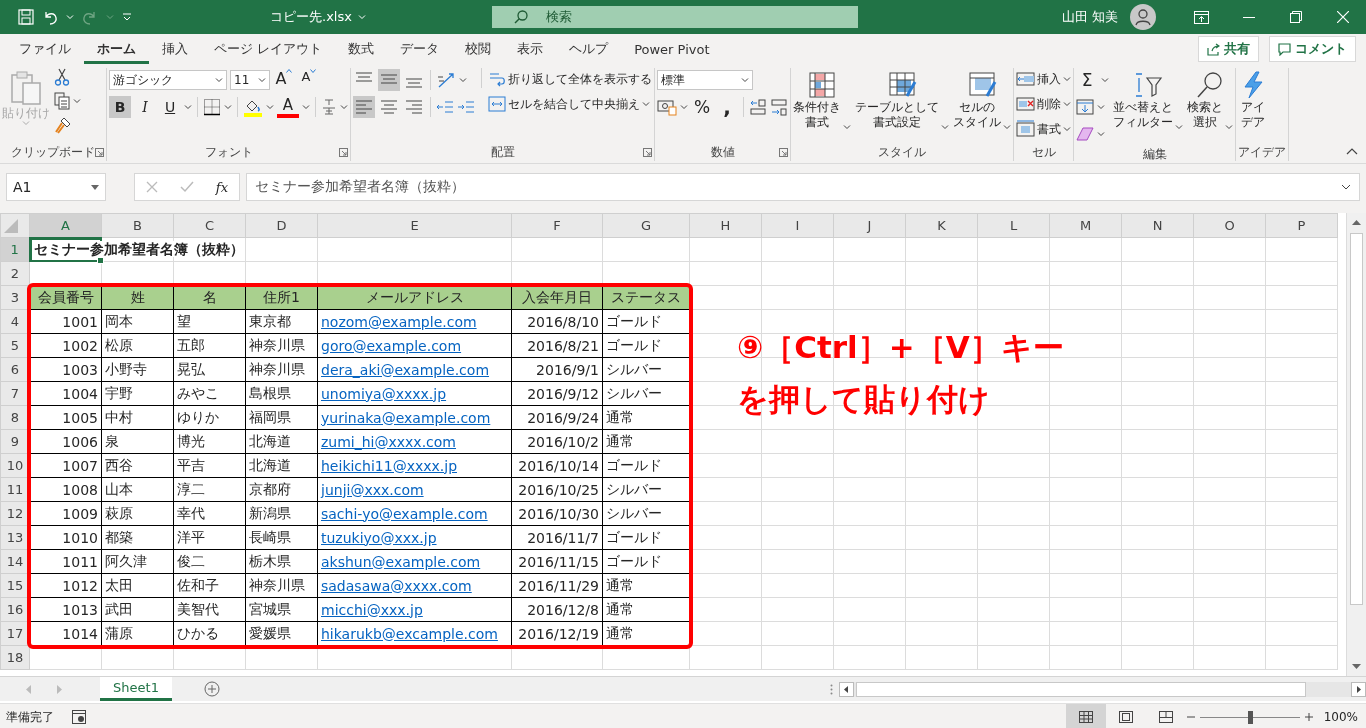  I want to click on row-header: 18, so click(15, 657).